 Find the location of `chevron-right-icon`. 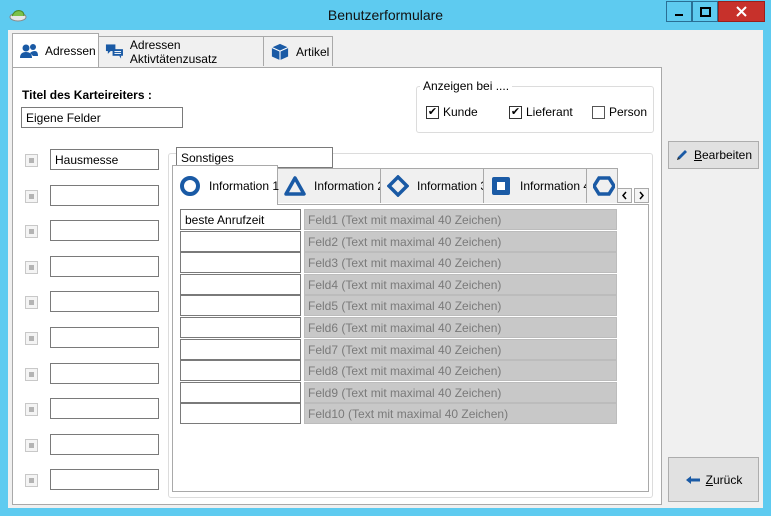

chevron-right-icon is located at coordinates (641, 195).